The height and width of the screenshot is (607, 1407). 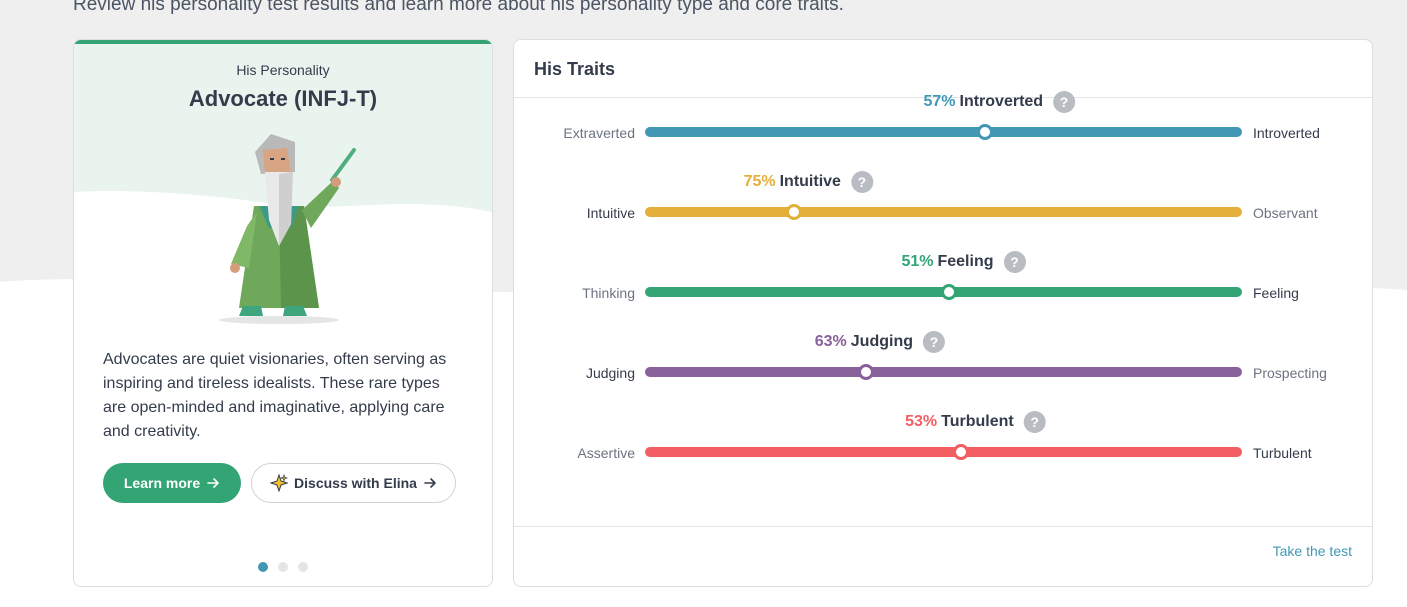 I want to click on personality-type-name: Advocate (INFJ-T), so click(x=283, y=98).